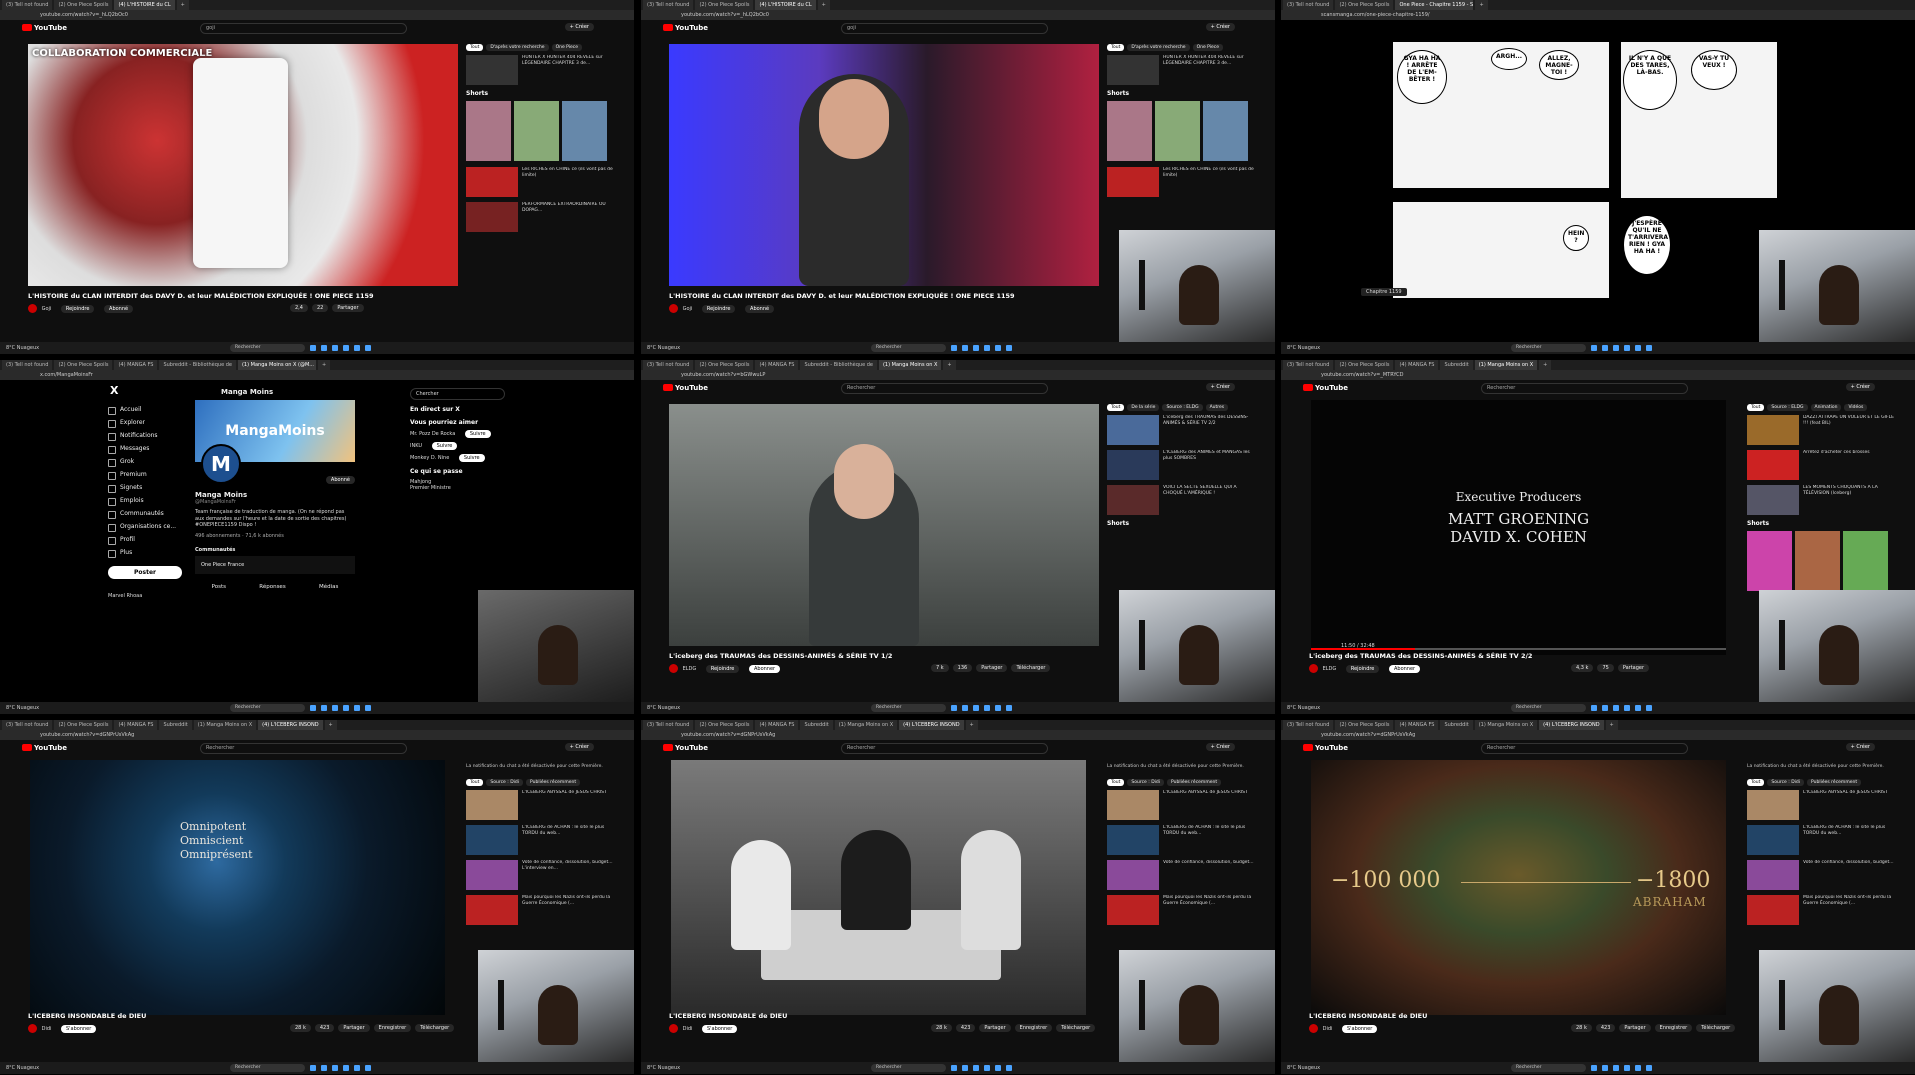  I want to click on nav-profile: Profil, so click(143, 540).